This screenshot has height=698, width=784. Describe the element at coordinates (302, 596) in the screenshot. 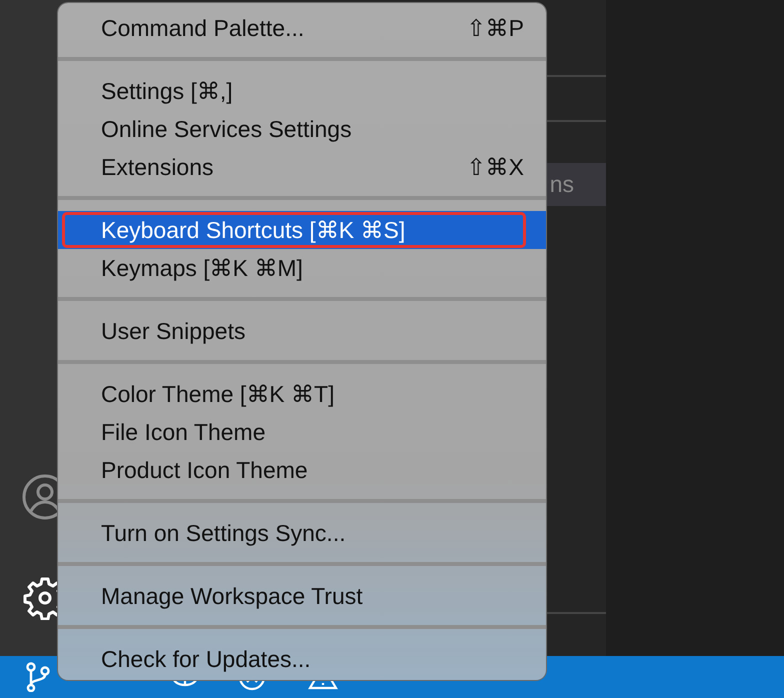

I see `menu-item: Manage Workspace Trust` at that location.